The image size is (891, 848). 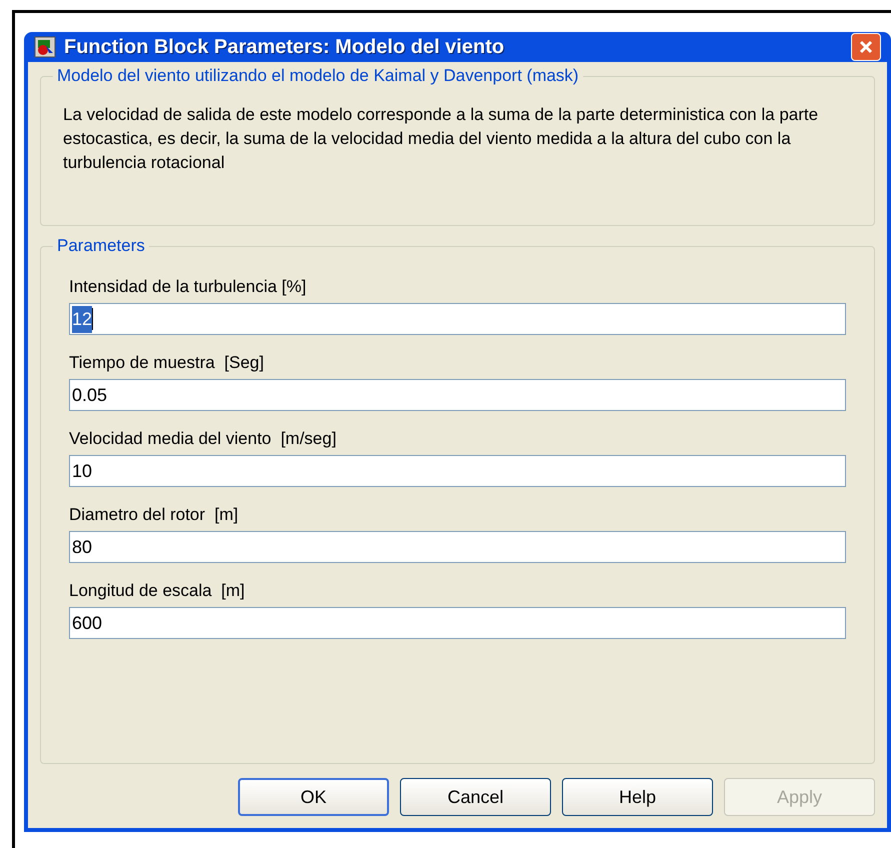 I want to click on field-label: Tiempo de muestra [Seg], so click(x=167, y=363).